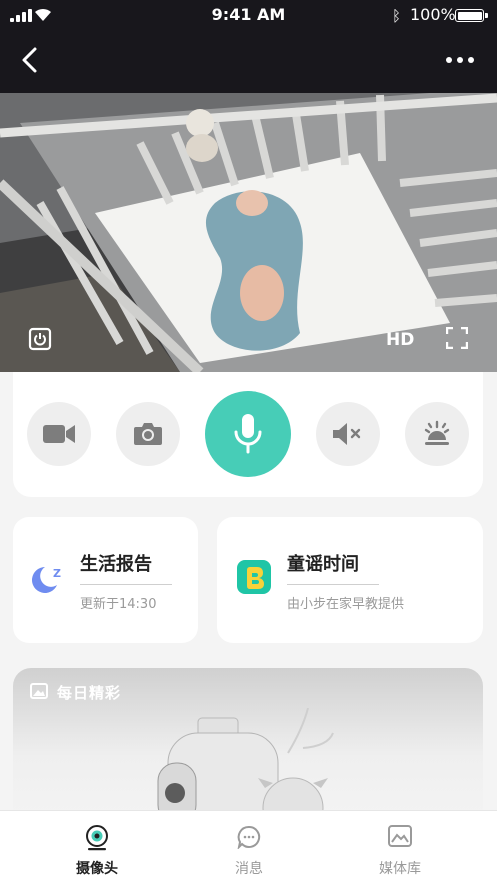 Image resolution: width=497 pixels, height=884 pixels. I want to click on tab-messages-label: 消息, so click(249, 869).